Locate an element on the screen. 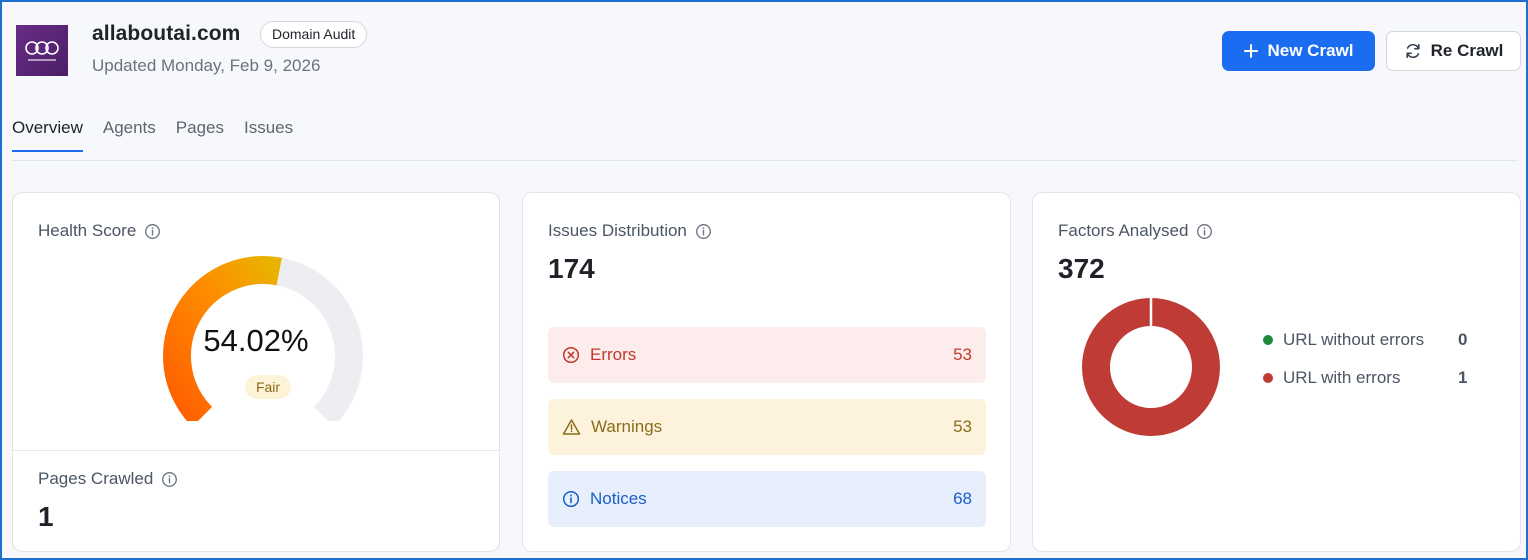 This screenshot has height=560, width=1528. updated-date: Updated Monday, Feb 9, 2026 is located at coordinates (206, 65).